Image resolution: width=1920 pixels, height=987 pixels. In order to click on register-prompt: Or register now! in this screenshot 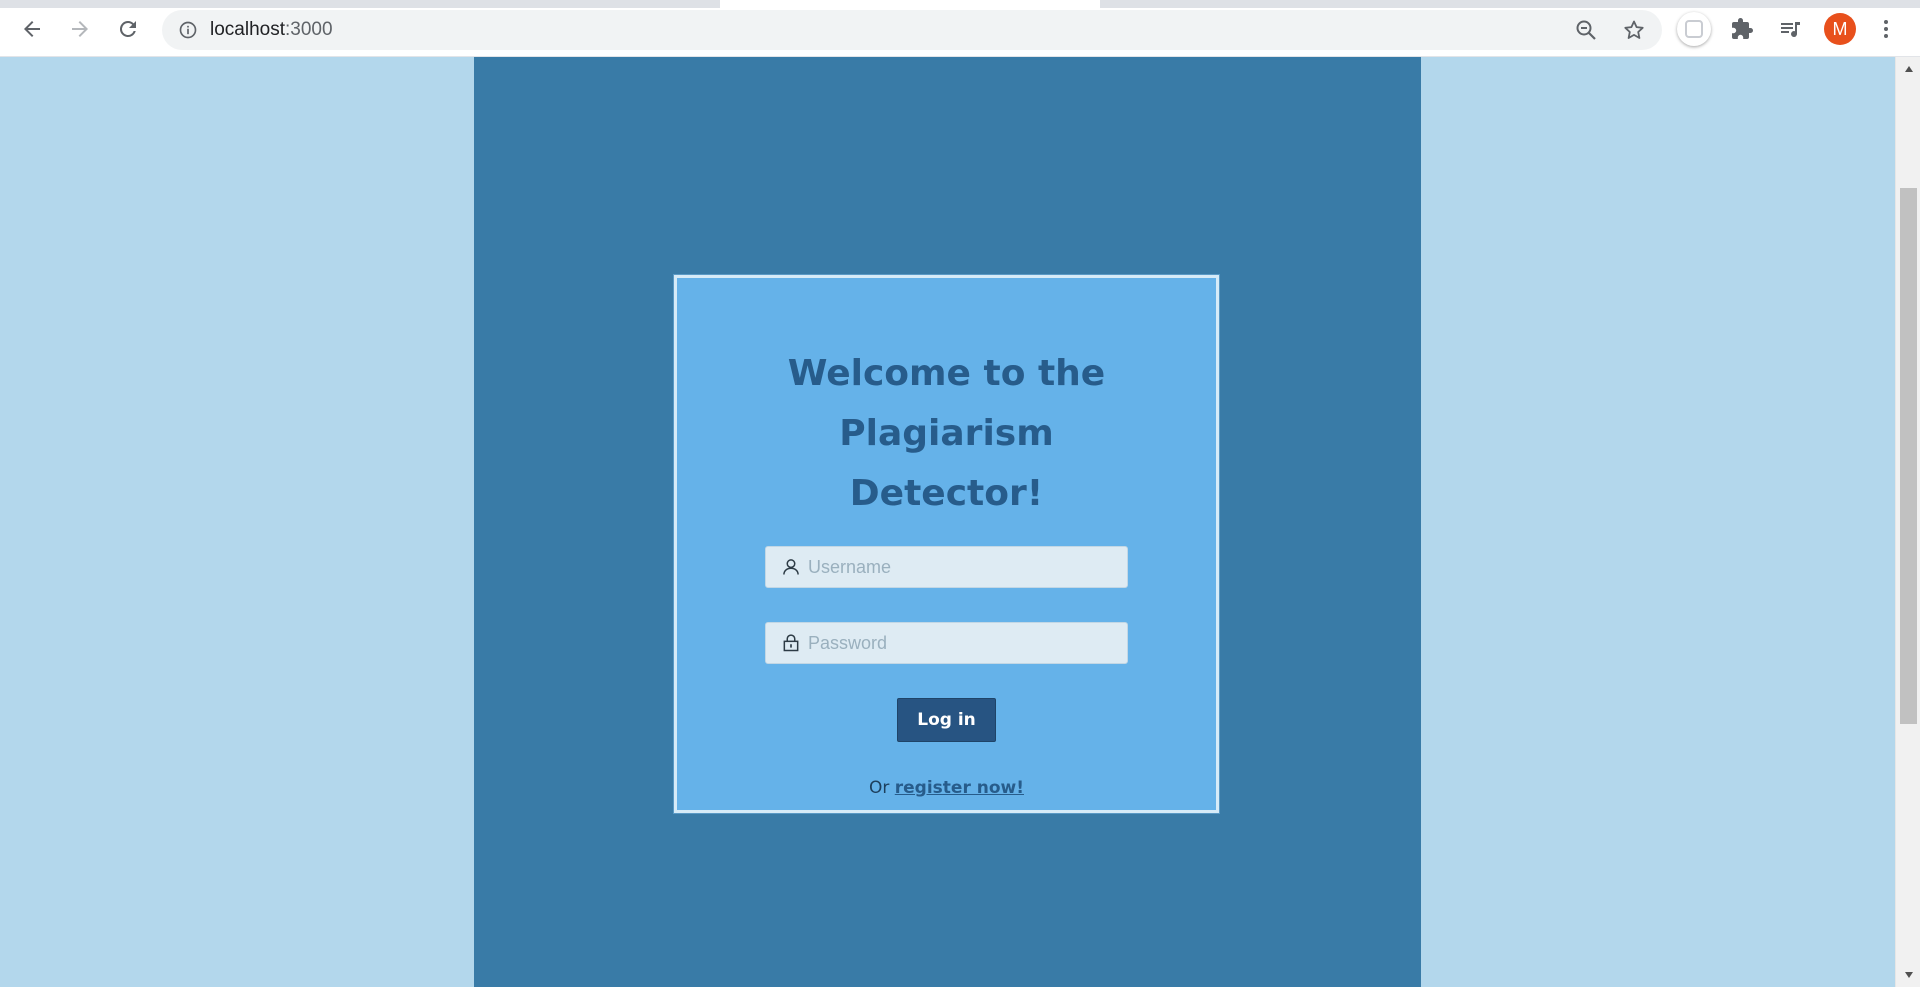, I will do `click(946, 788)`.